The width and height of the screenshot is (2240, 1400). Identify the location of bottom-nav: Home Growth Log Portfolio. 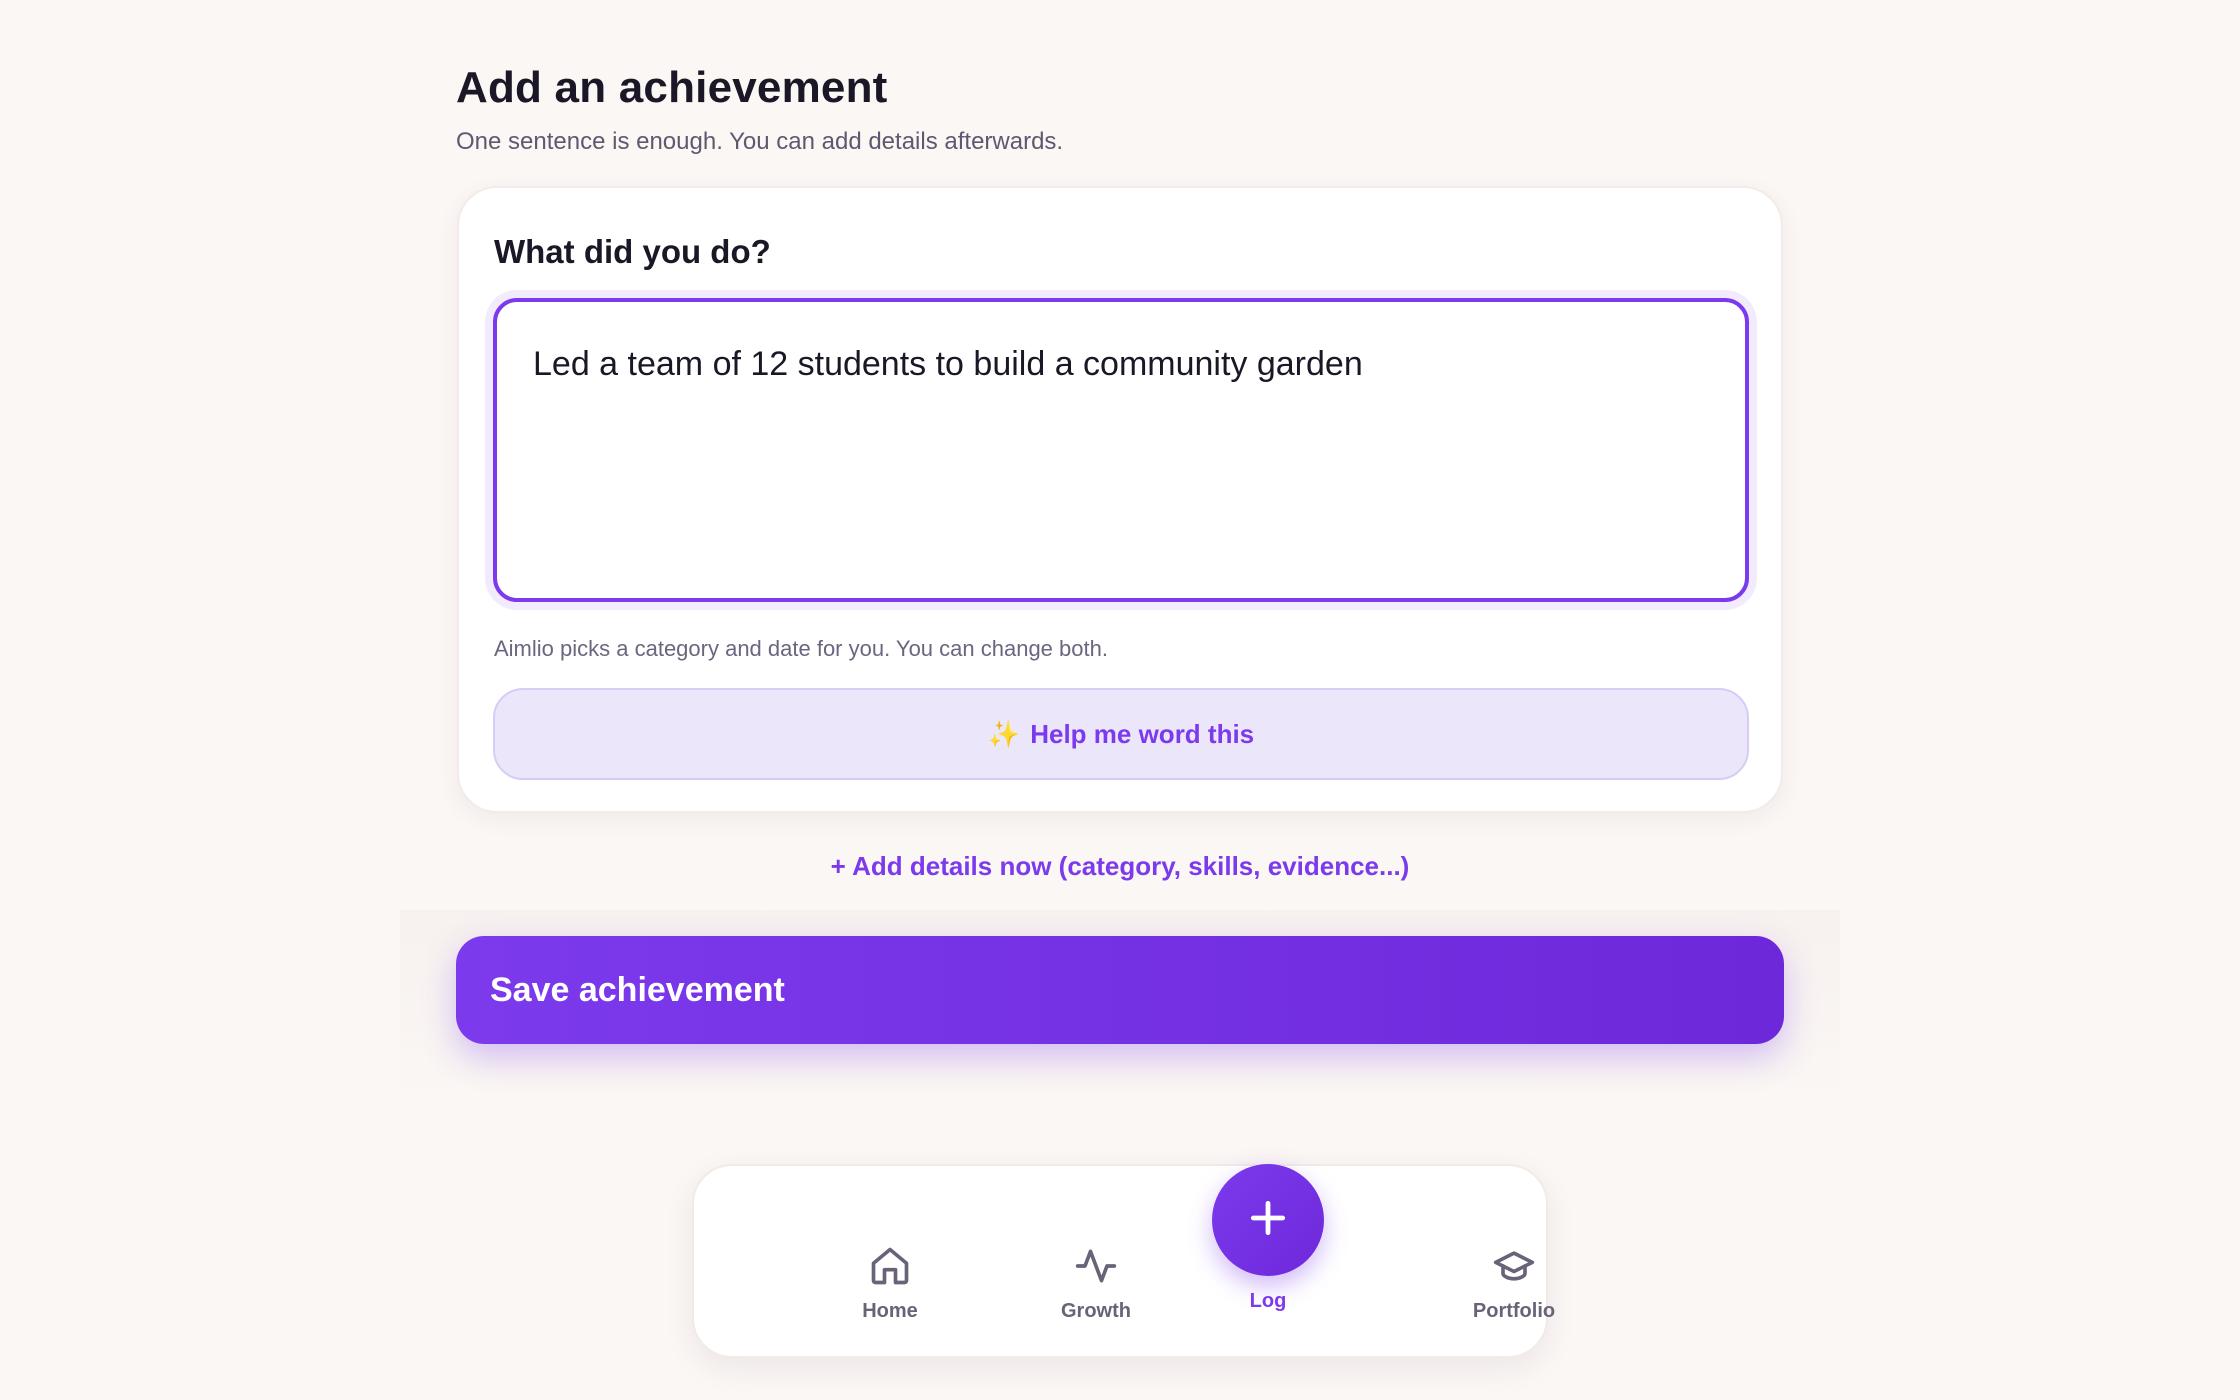
(1123, 1261).